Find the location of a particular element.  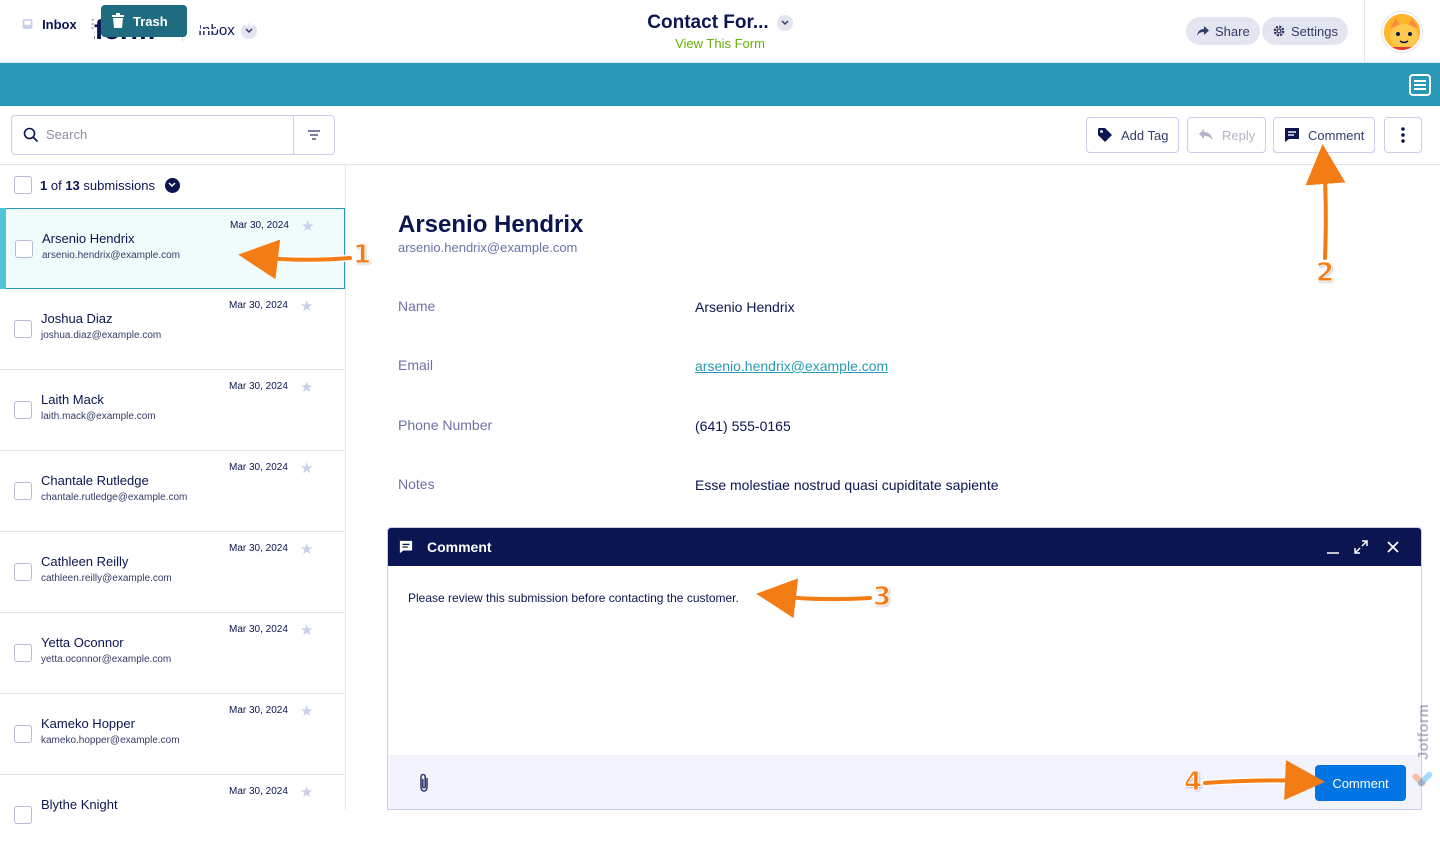

avatar is located at coordinates (1402, 32).